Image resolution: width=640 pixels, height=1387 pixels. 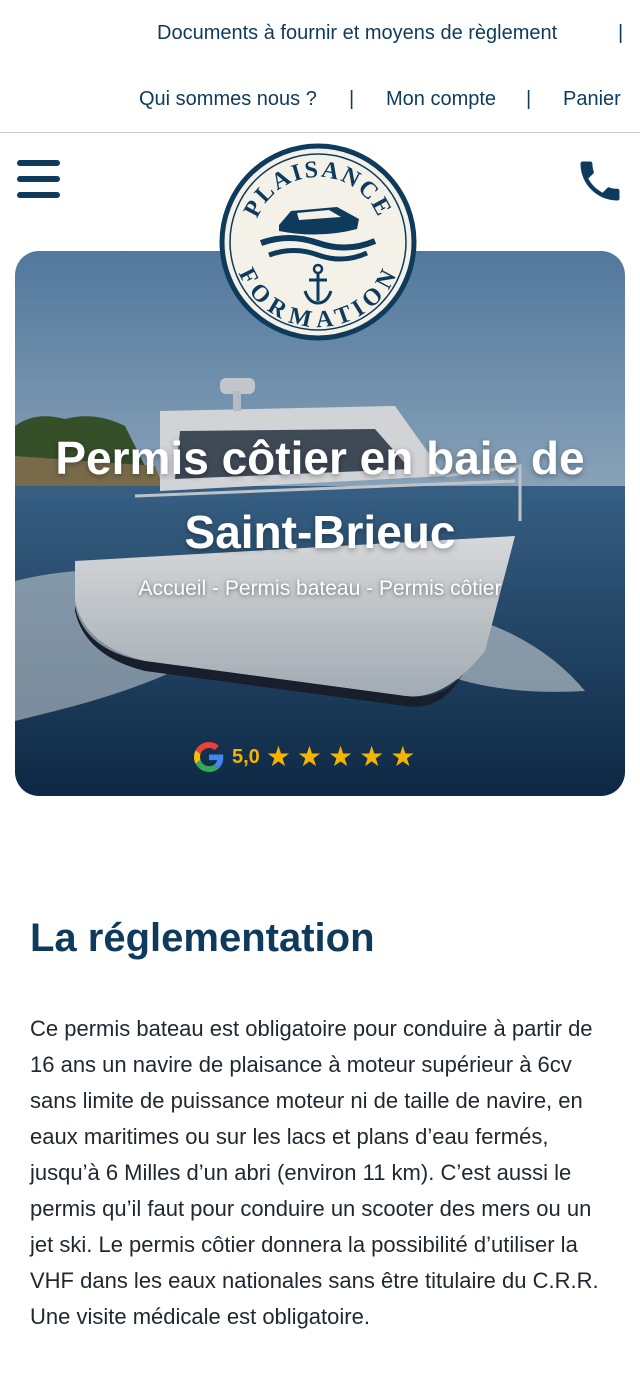 I want to click on hero-title: Permis côtier en baie de Saint-Brieuc, so click(x=320, y=495).